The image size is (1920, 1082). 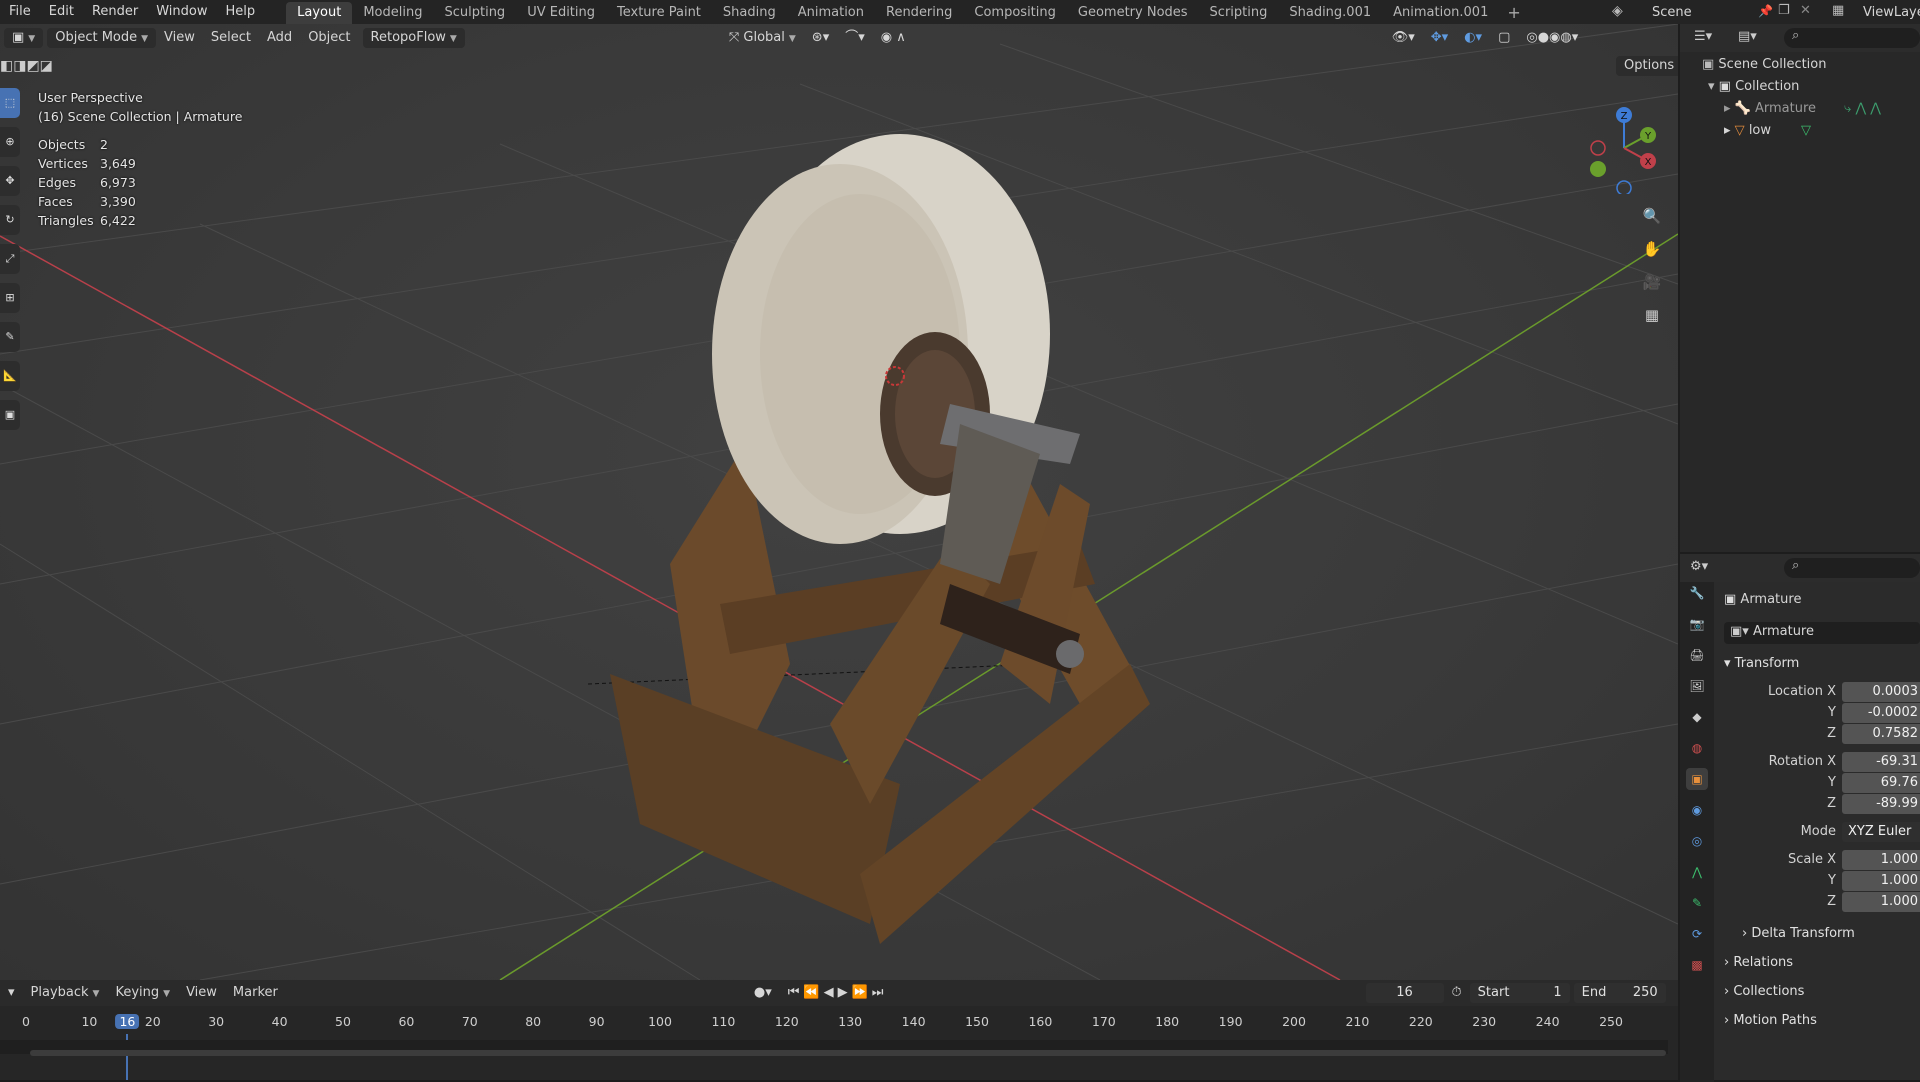 I want to click on tab-shading-001: Shading.001, so click(x=1330, y=13).